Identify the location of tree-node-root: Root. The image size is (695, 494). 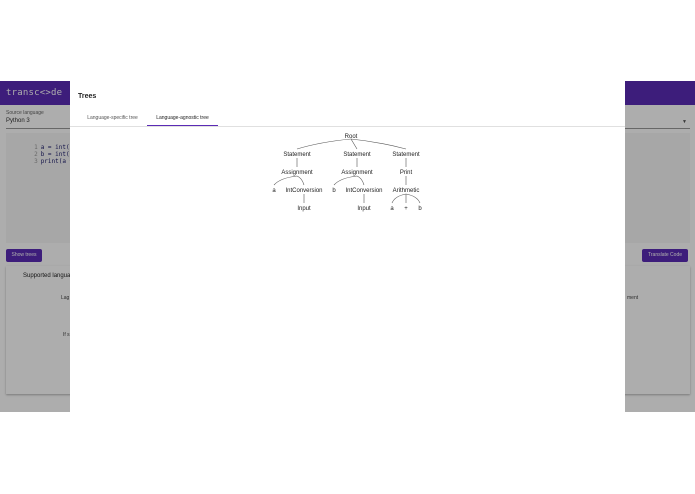
(351, 137).